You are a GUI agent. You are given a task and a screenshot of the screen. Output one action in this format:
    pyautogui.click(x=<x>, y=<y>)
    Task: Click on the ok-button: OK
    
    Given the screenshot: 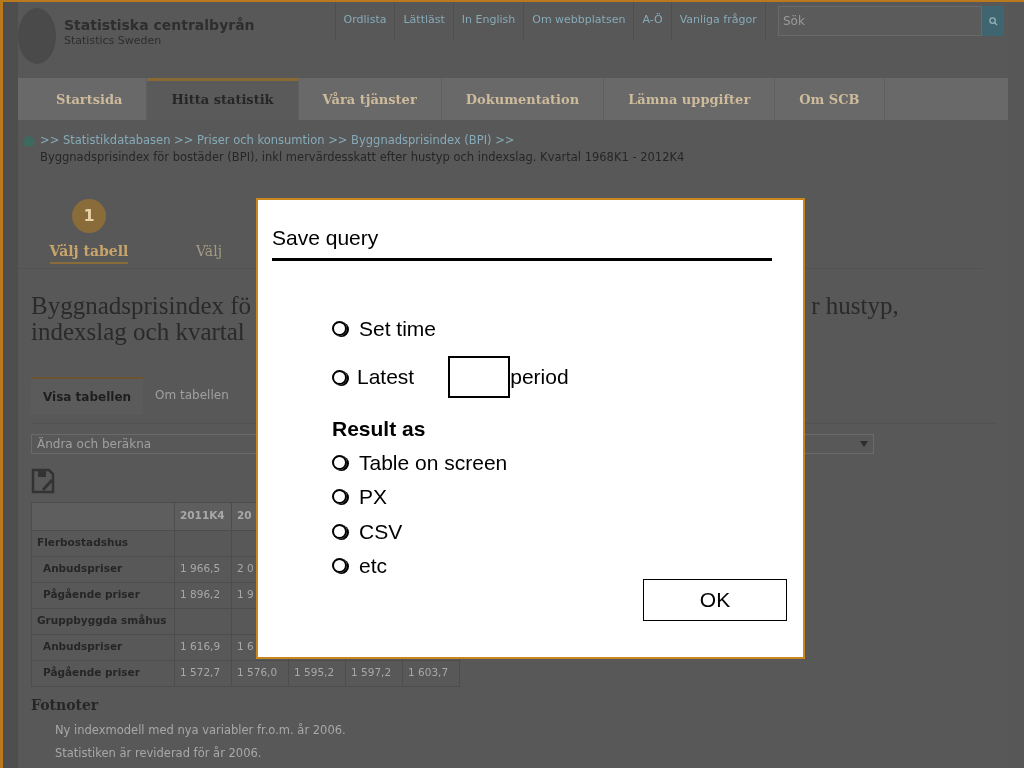 What is the action you would take?
    pyautogui.click(x=715, y=600)
    